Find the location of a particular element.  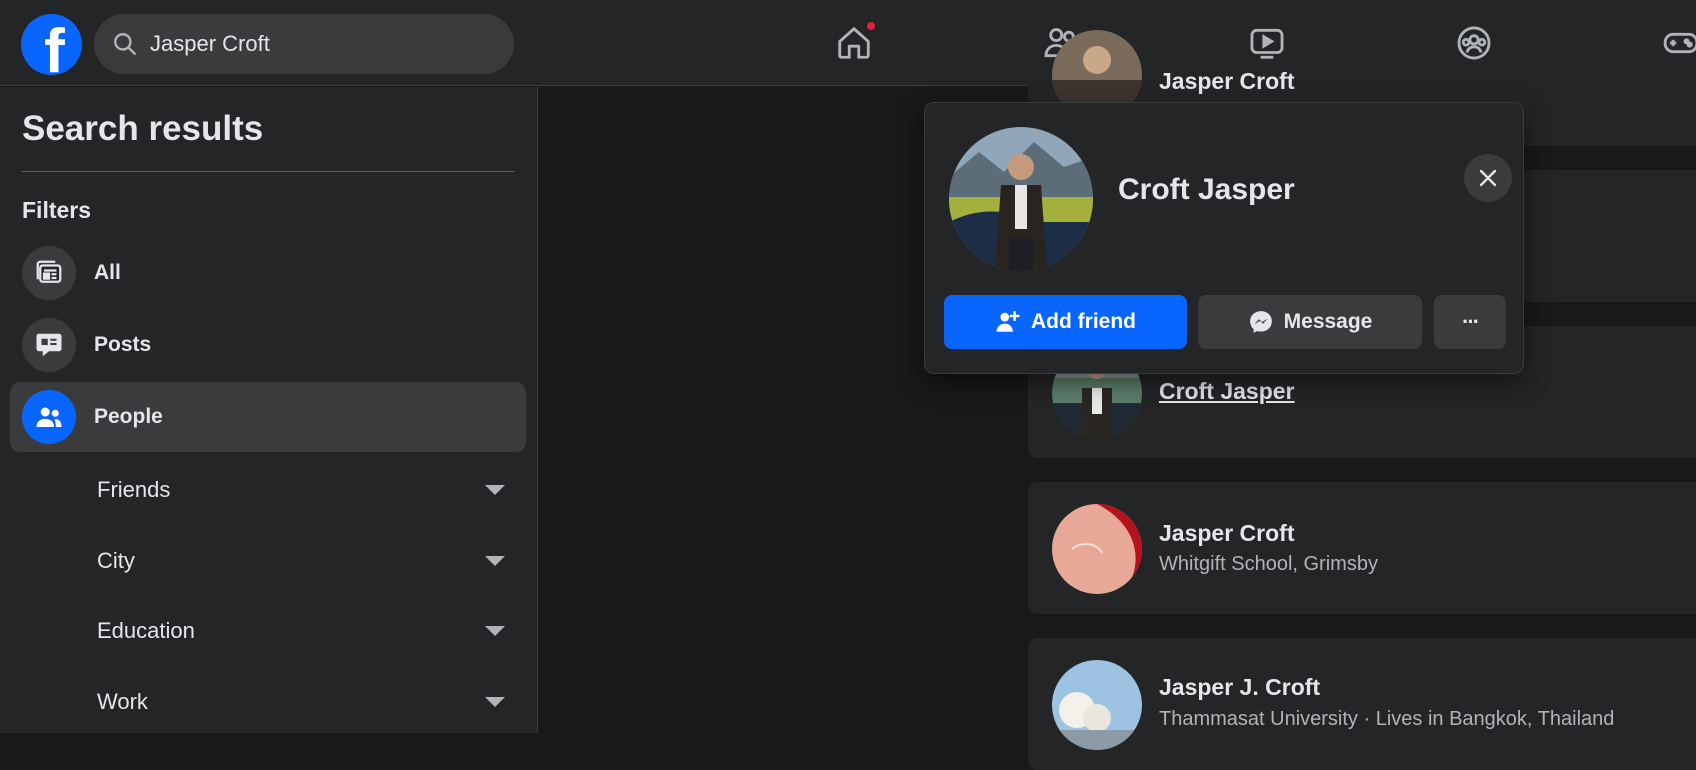

hover-card-name: Croft Jasper is located at coordinates (1206, 190).